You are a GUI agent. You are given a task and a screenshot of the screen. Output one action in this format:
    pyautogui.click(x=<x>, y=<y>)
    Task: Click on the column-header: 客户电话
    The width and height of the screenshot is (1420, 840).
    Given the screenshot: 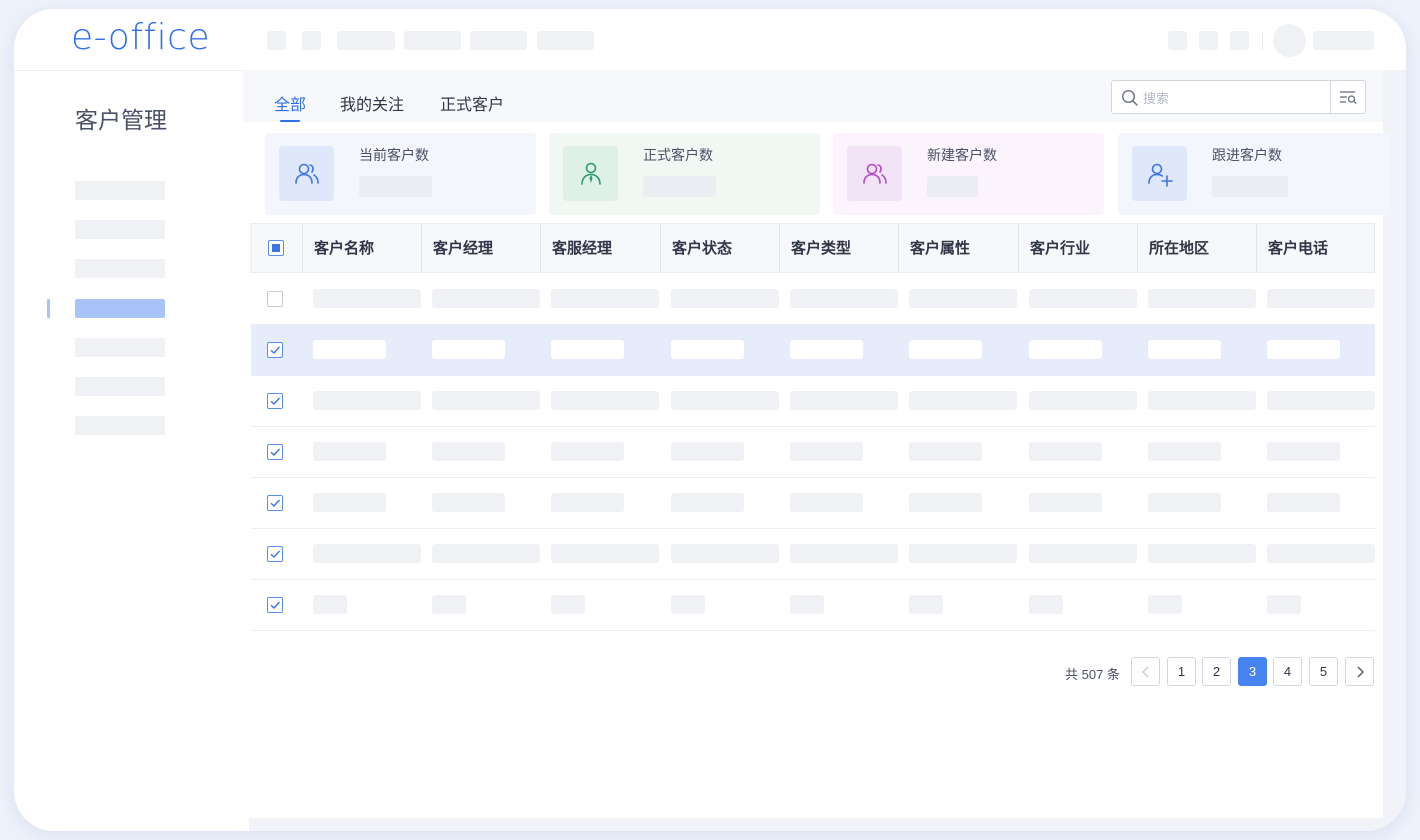 What is the action you would take?
    pyautogui.click(x=1315, y=248)
    